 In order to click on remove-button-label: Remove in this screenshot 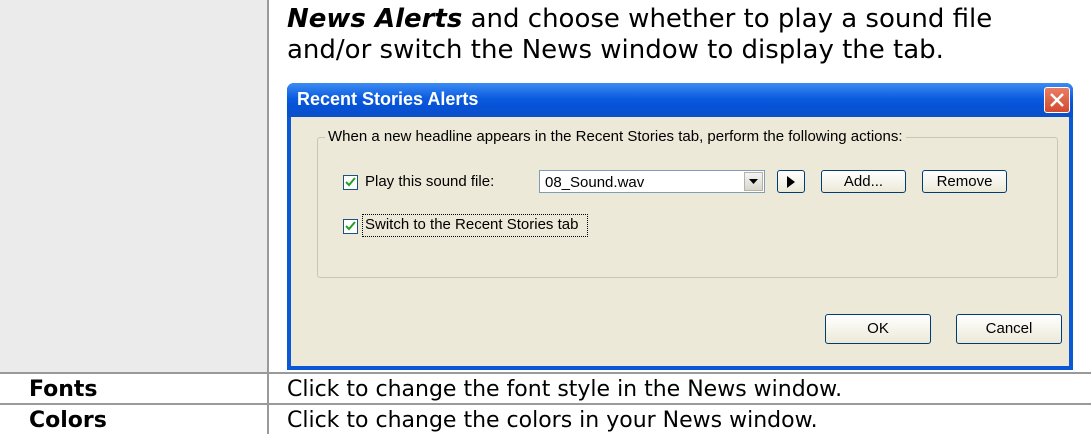, I will do `click(964, 181)`.